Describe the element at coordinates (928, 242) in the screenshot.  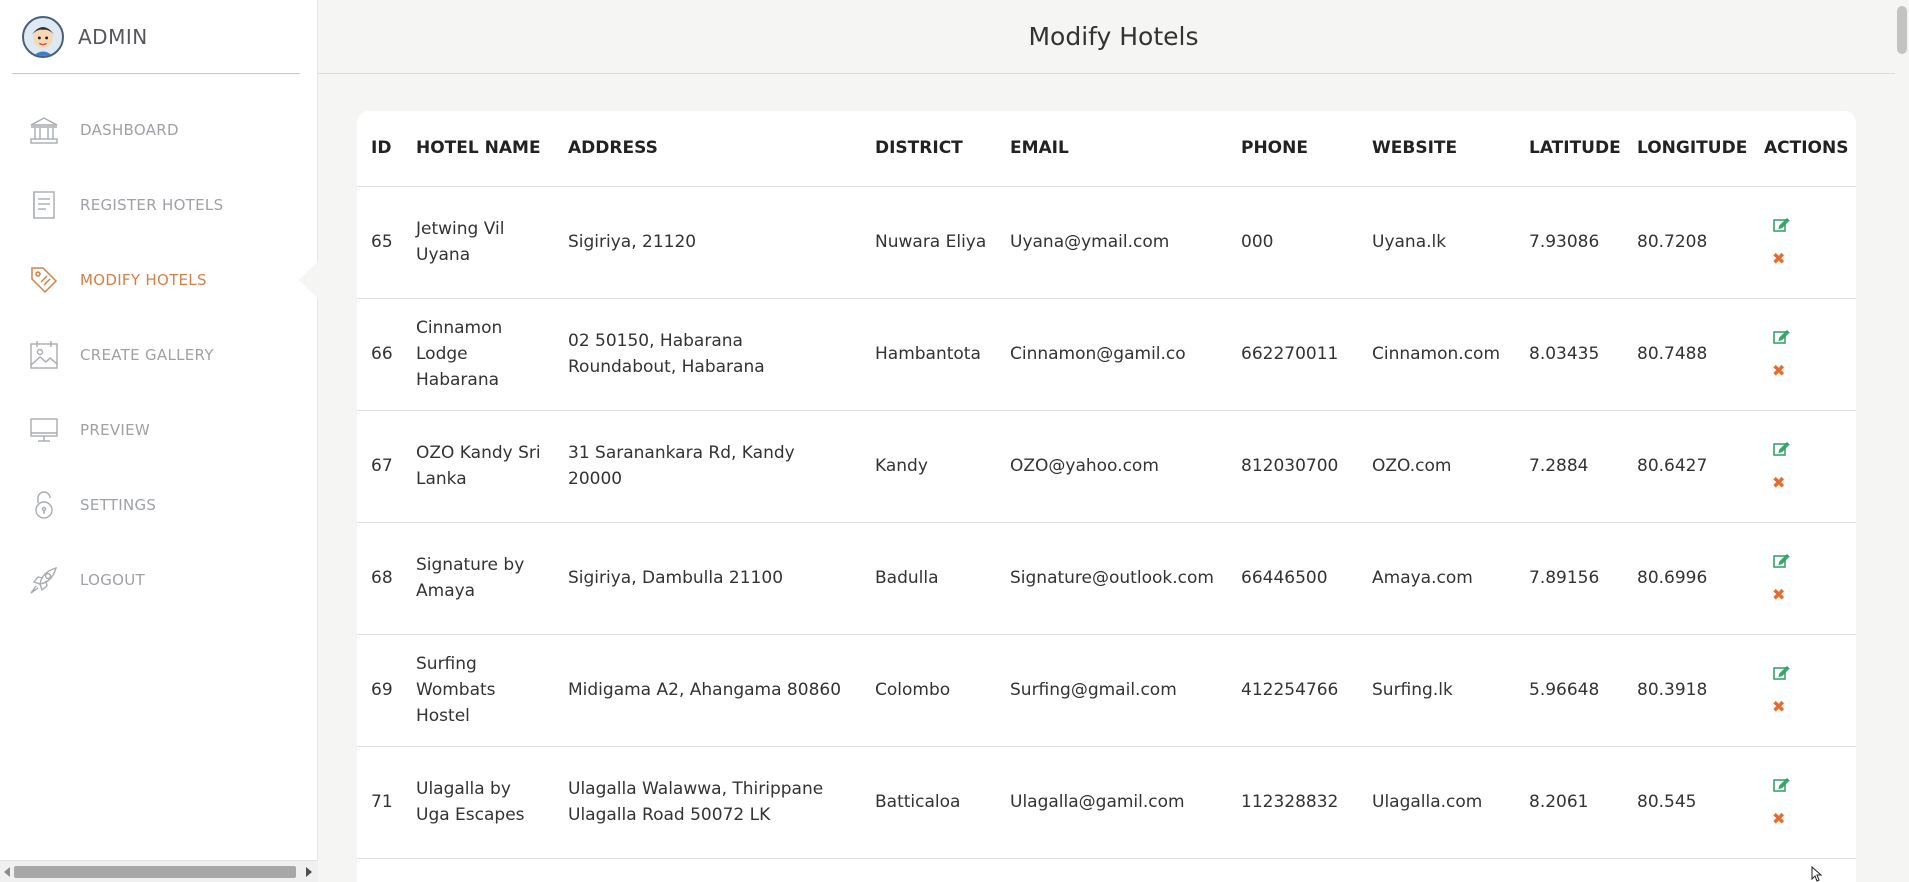
I see `cell-district: Nuwara Eliya` at that location.